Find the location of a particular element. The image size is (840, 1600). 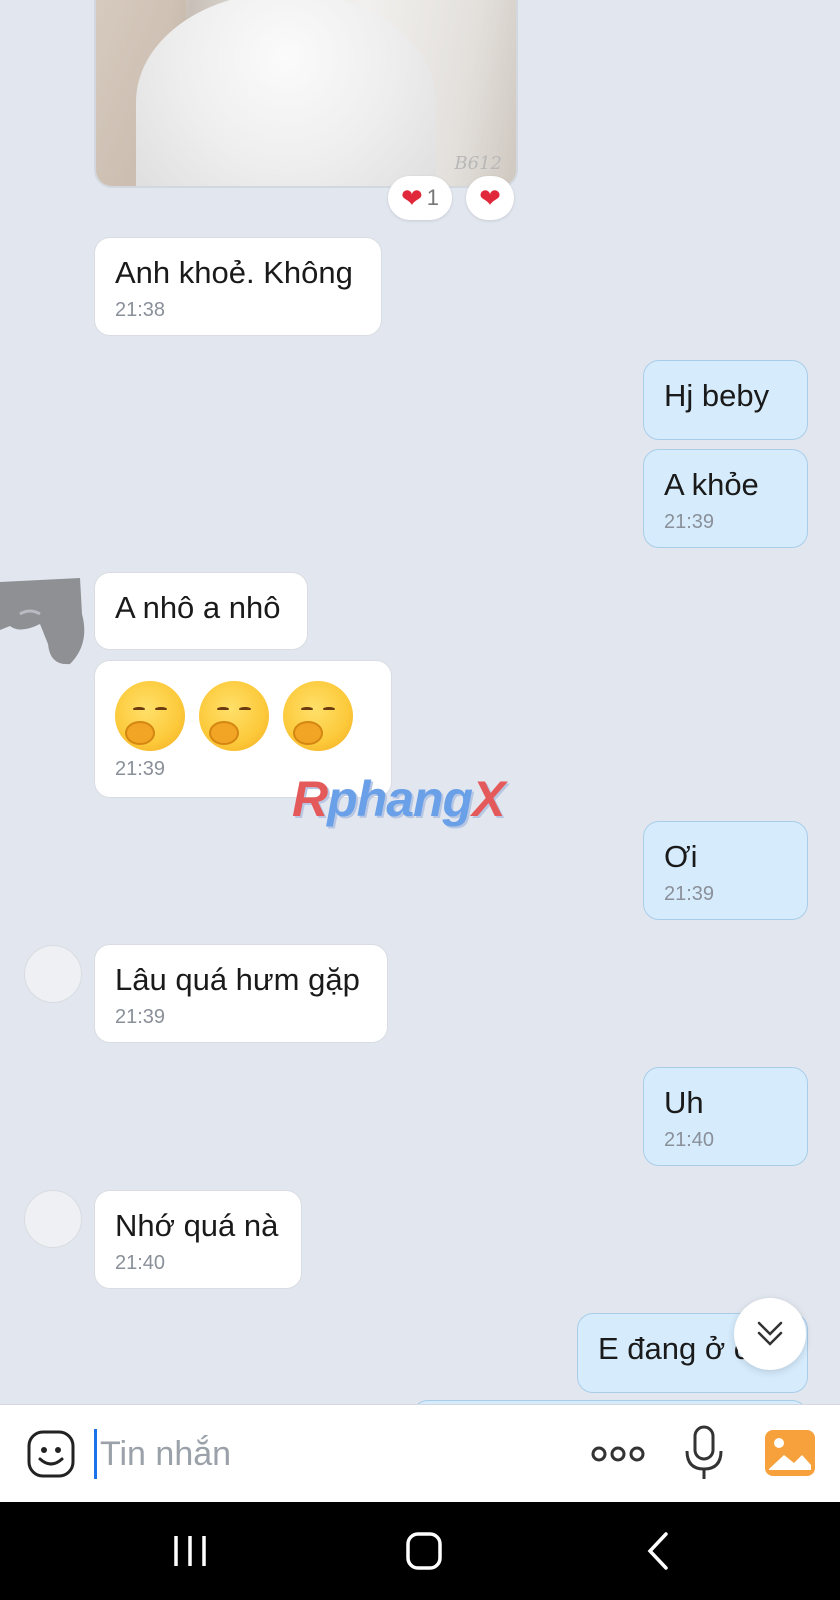

message-text: A nhô a nhô is located at coordinates (198, 607).